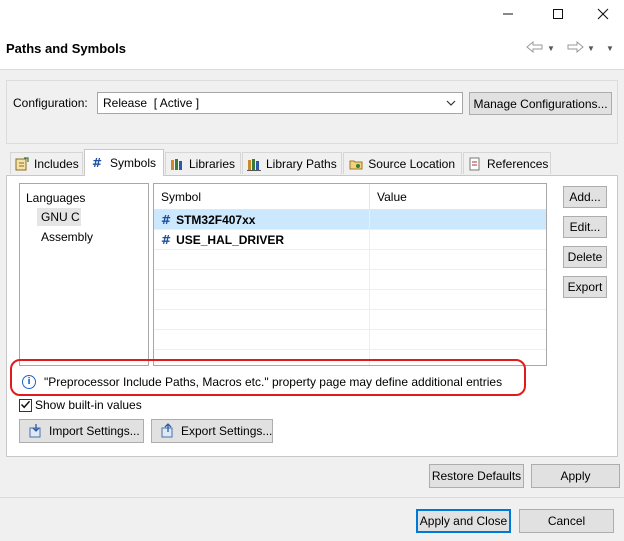 The image size is (624, 541). I want to click on apply-button: Apply, so click(575, 476).